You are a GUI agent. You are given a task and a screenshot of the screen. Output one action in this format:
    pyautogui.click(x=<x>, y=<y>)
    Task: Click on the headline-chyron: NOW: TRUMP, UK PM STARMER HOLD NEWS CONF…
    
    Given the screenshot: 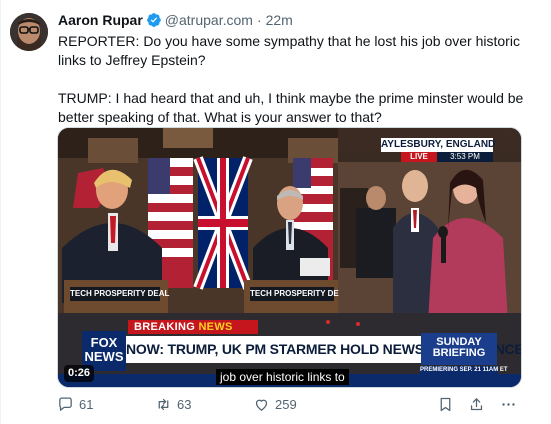 What is the action you would take?
    pyautogui.click(x=323, y=349)
    